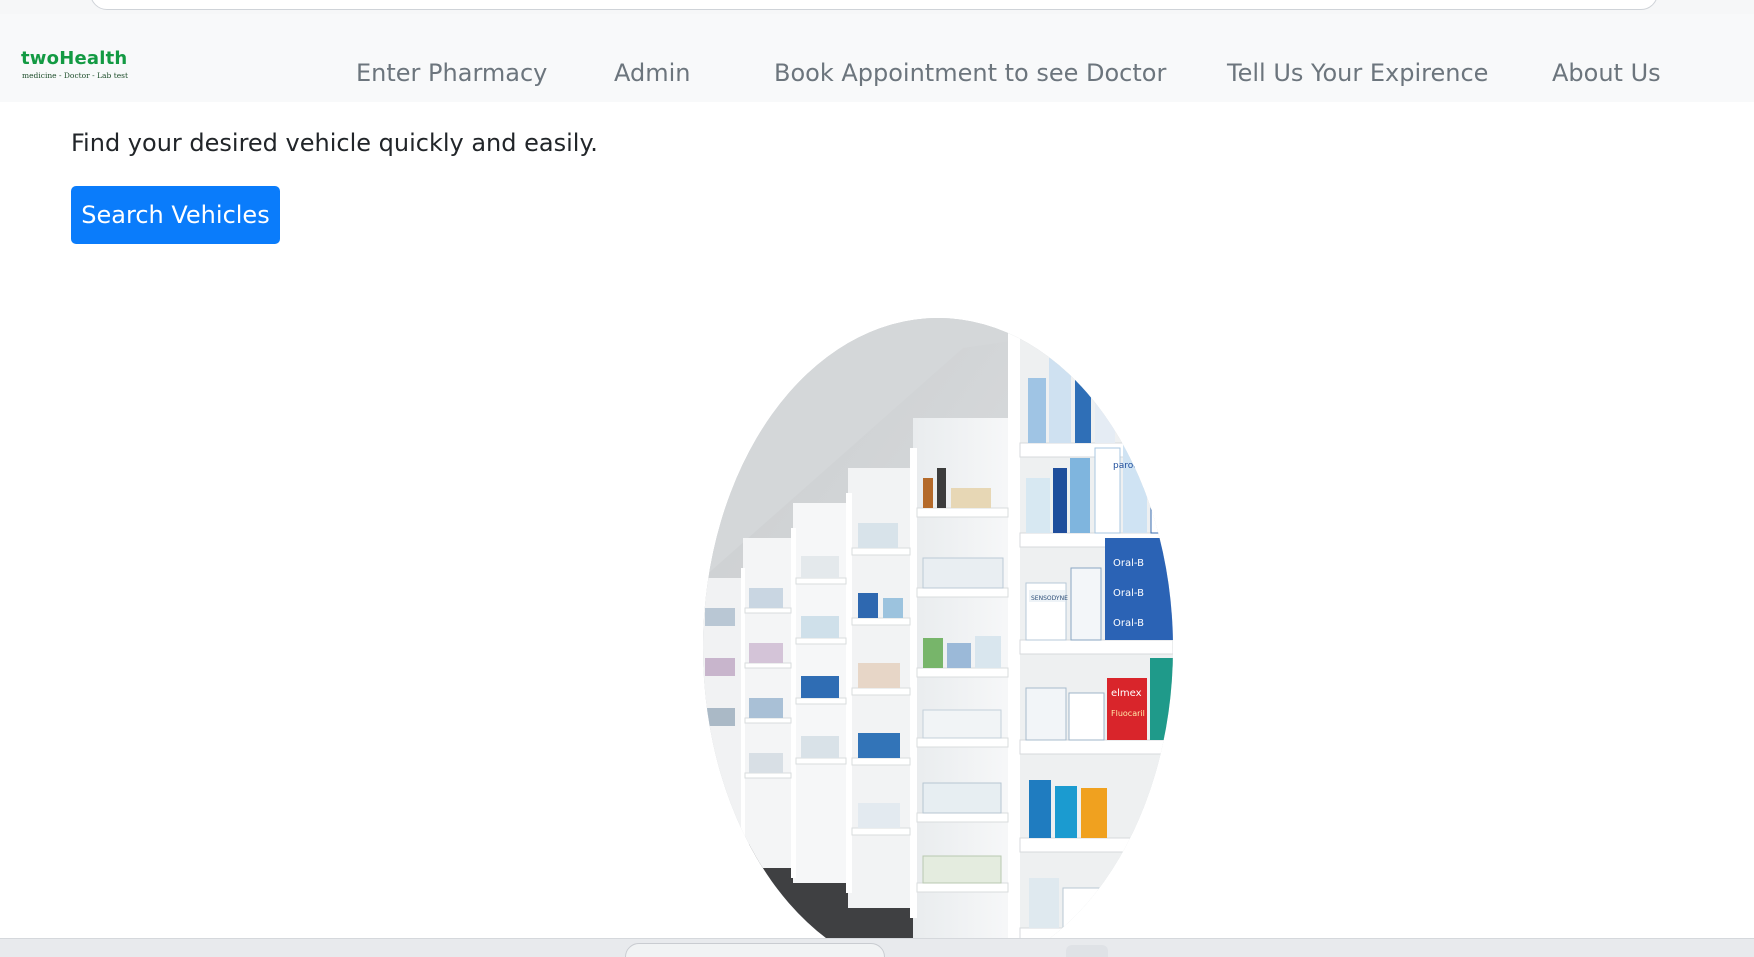  I want to click on search-vehicles-button: Search Vehicles, so click(175, 215).